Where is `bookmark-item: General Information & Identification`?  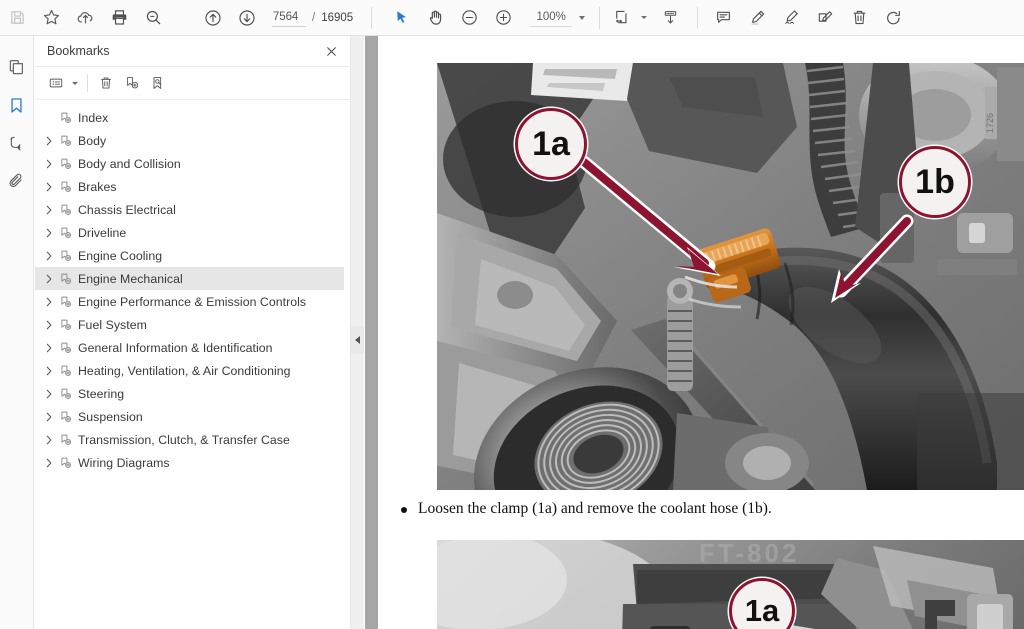
bookmark-item: General Information & Identification is located at coordinates (192, 347).